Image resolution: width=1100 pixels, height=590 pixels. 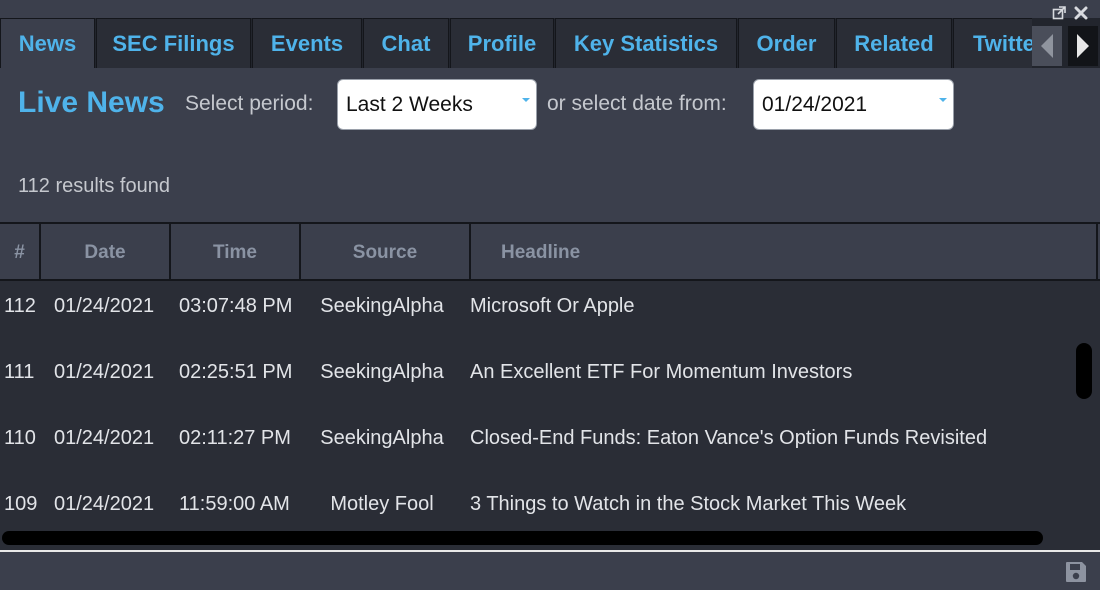 I want to click on triangle-right-icon, so click(x=1083, y=46).